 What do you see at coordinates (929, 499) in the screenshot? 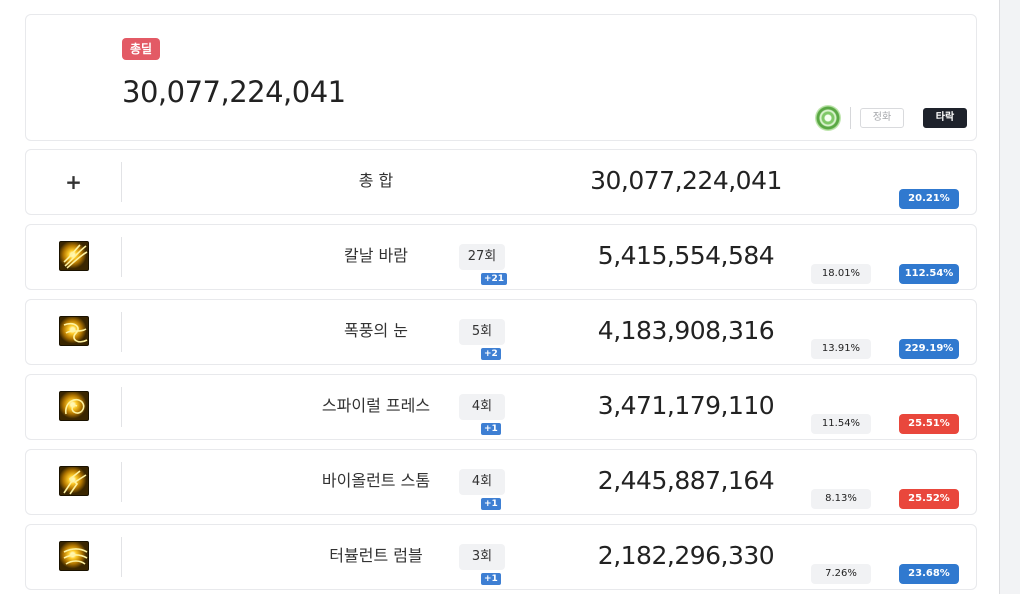
I see `percent-badge: 25.52%` at bounding box center [929, 499].